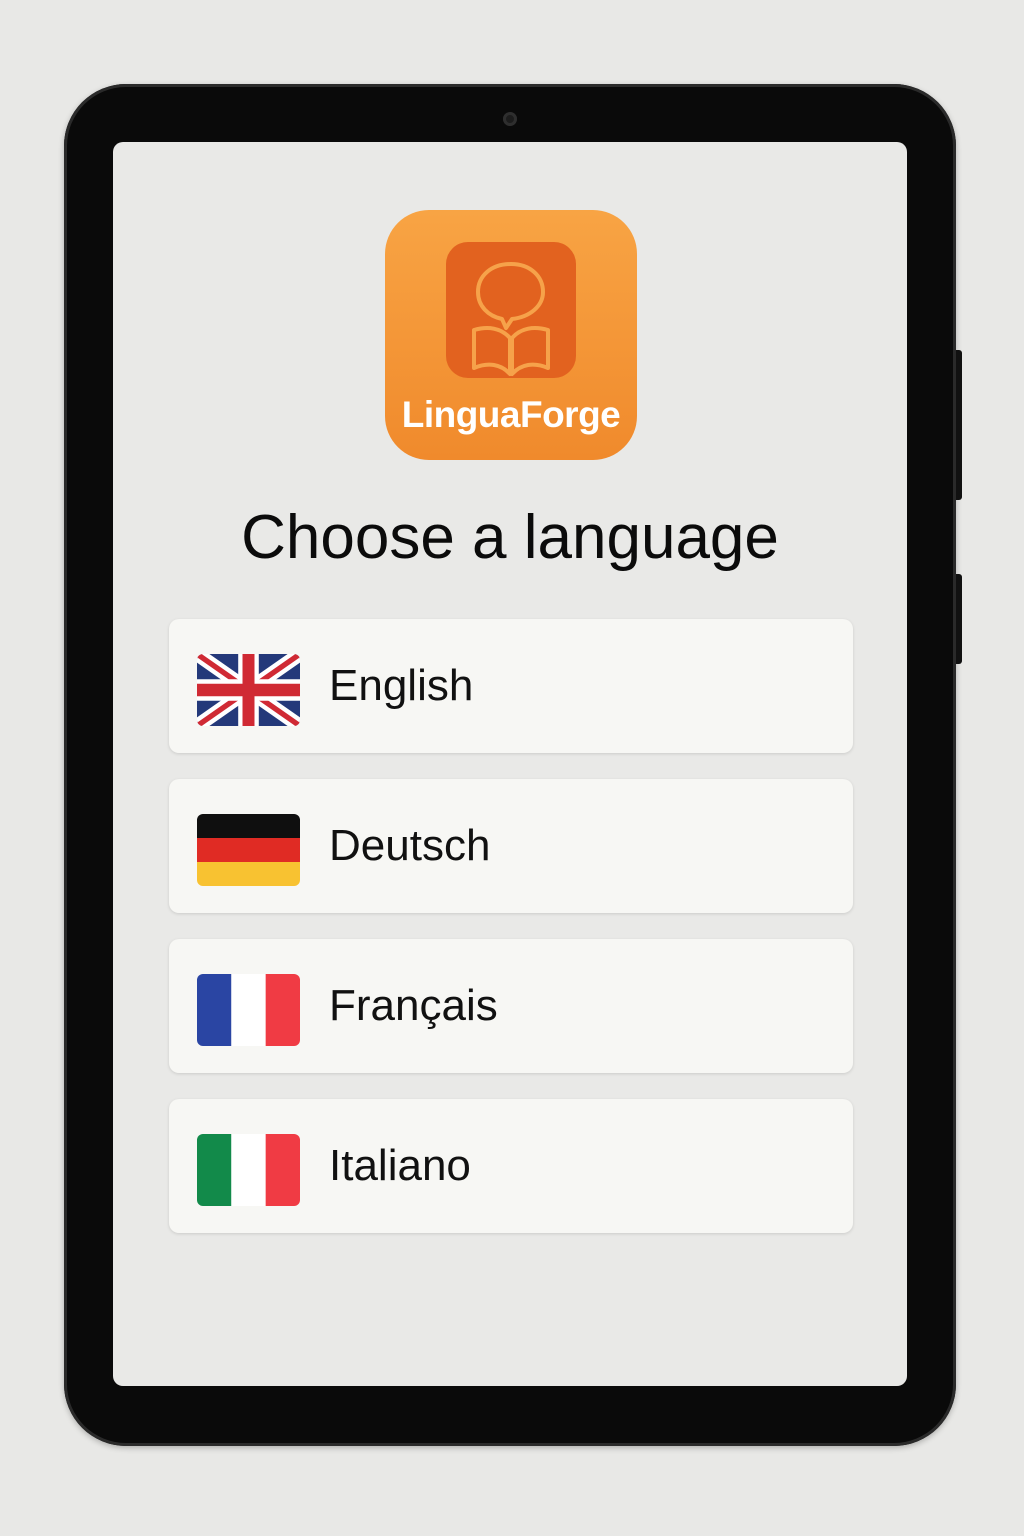  Describe the element at coordinates (511, 414) in the screenshot. I see `app-name: LinguaForge` at that location.